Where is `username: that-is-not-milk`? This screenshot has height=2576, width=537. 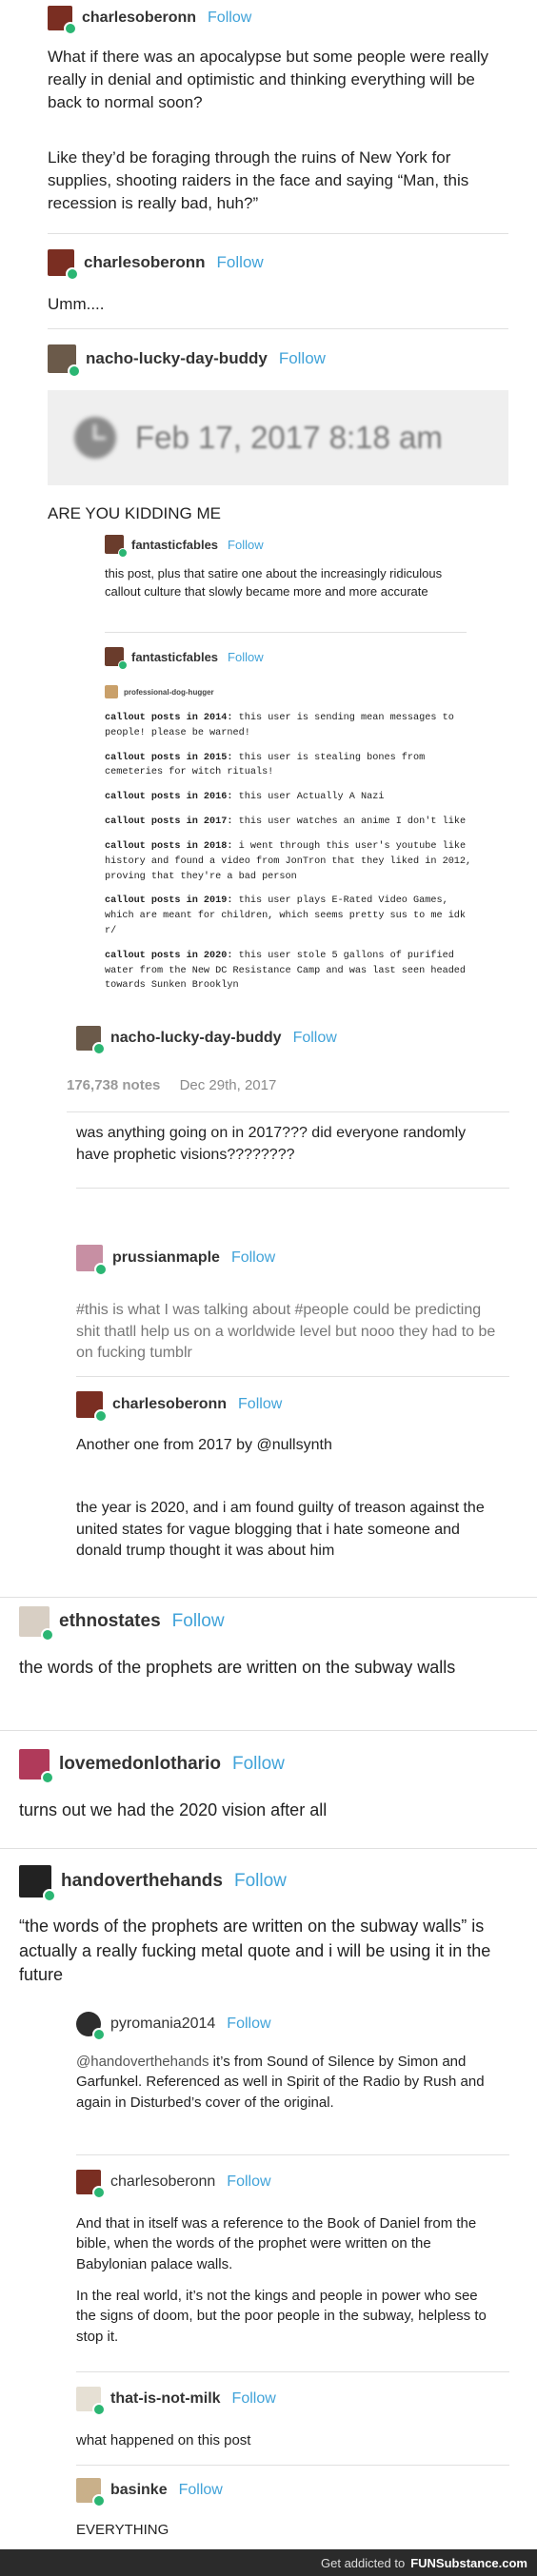
username: that-is-not-milk is located at coordinates (165, 2399).